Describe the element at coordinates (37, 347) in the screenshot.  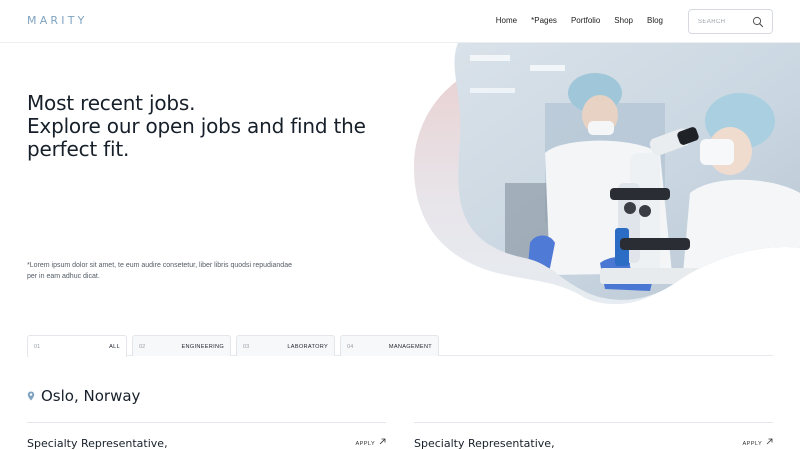
I see `tab-number: 01` at that location.